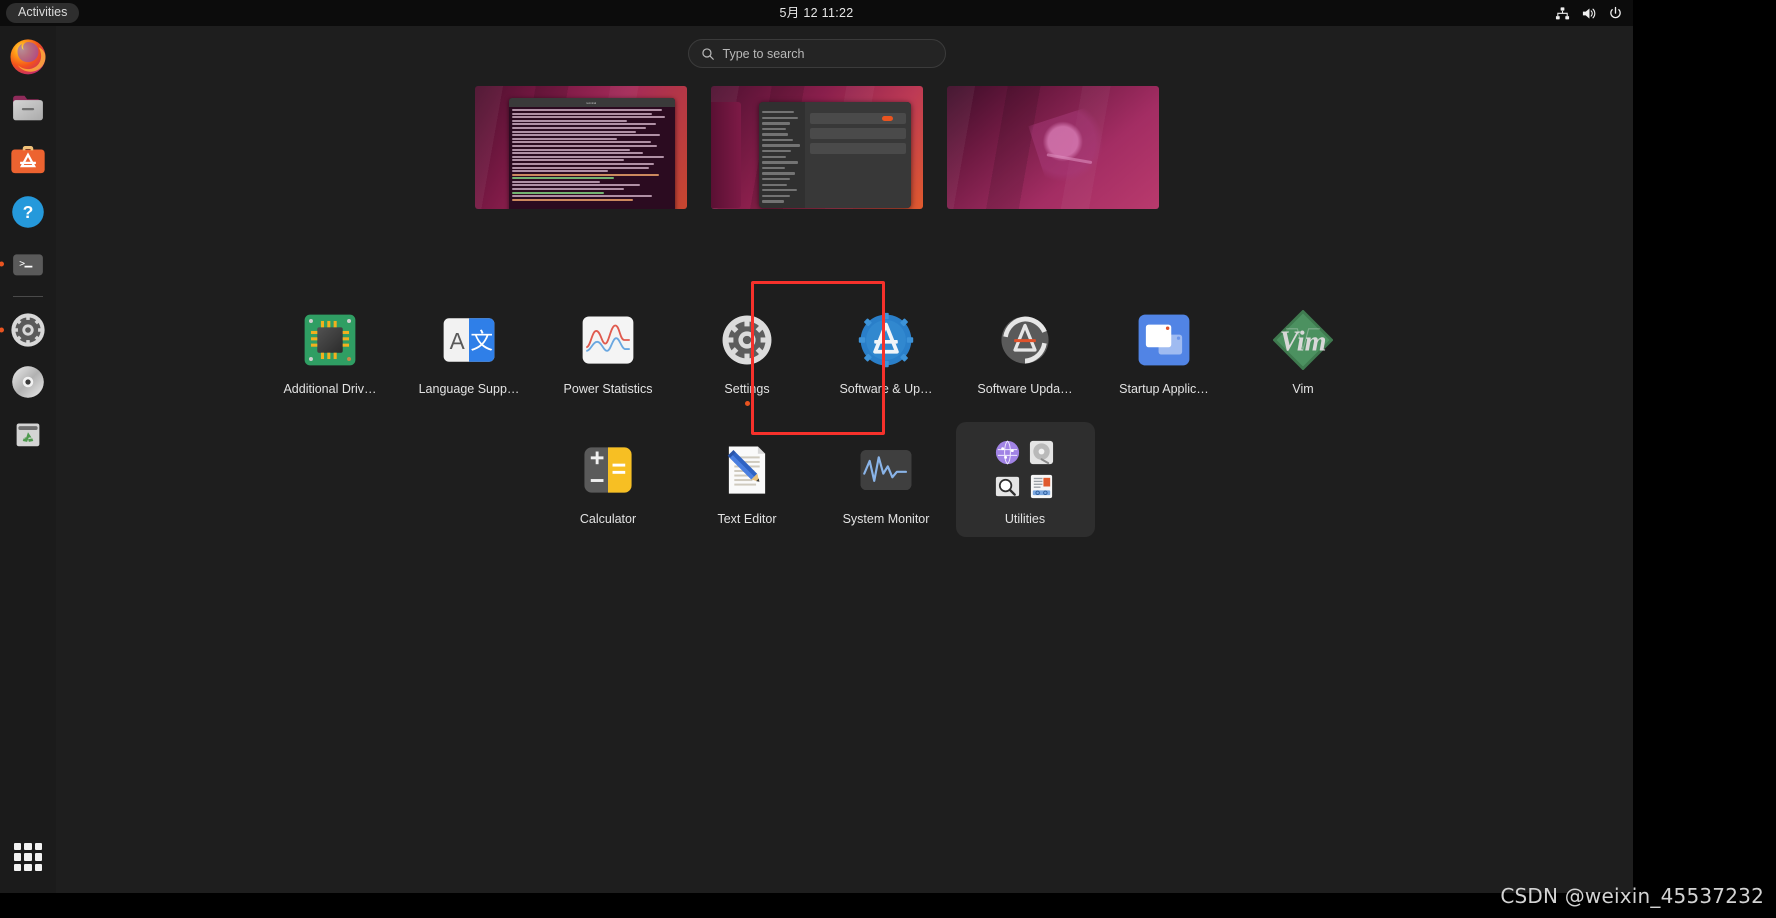 The height and width of the screenshot is (918, 1776). I want to click on app-label: Settings, so click(747, 389).